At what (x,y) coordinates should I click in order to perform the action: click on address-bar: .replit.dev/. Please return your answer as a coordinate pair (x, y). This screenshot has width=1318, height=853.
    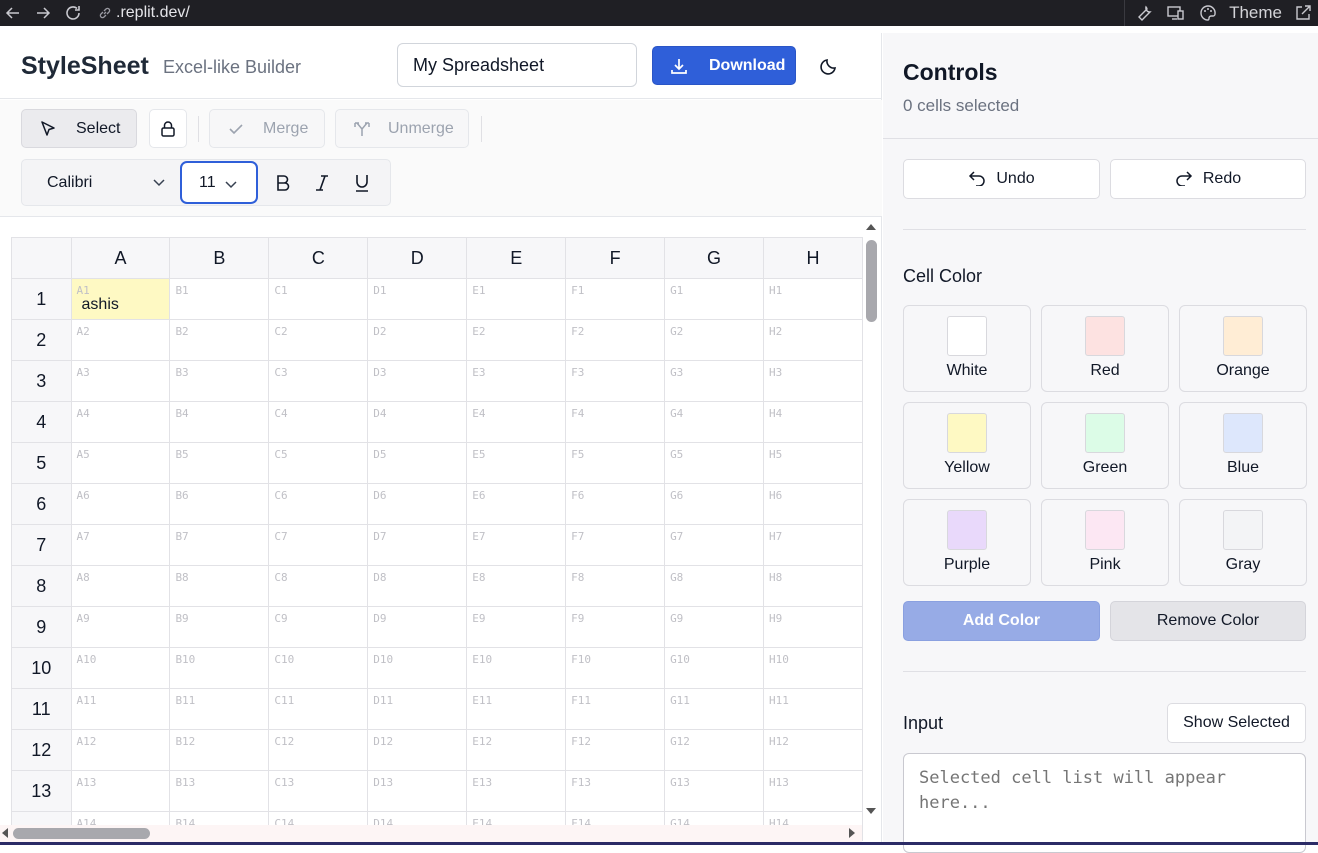
    Looking at the image, I should click on (144, 13).